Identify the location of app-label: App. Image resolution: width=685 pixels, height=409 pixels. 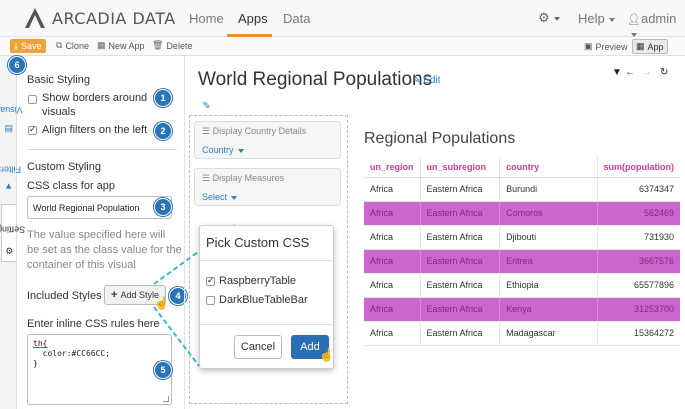
(655, 46).